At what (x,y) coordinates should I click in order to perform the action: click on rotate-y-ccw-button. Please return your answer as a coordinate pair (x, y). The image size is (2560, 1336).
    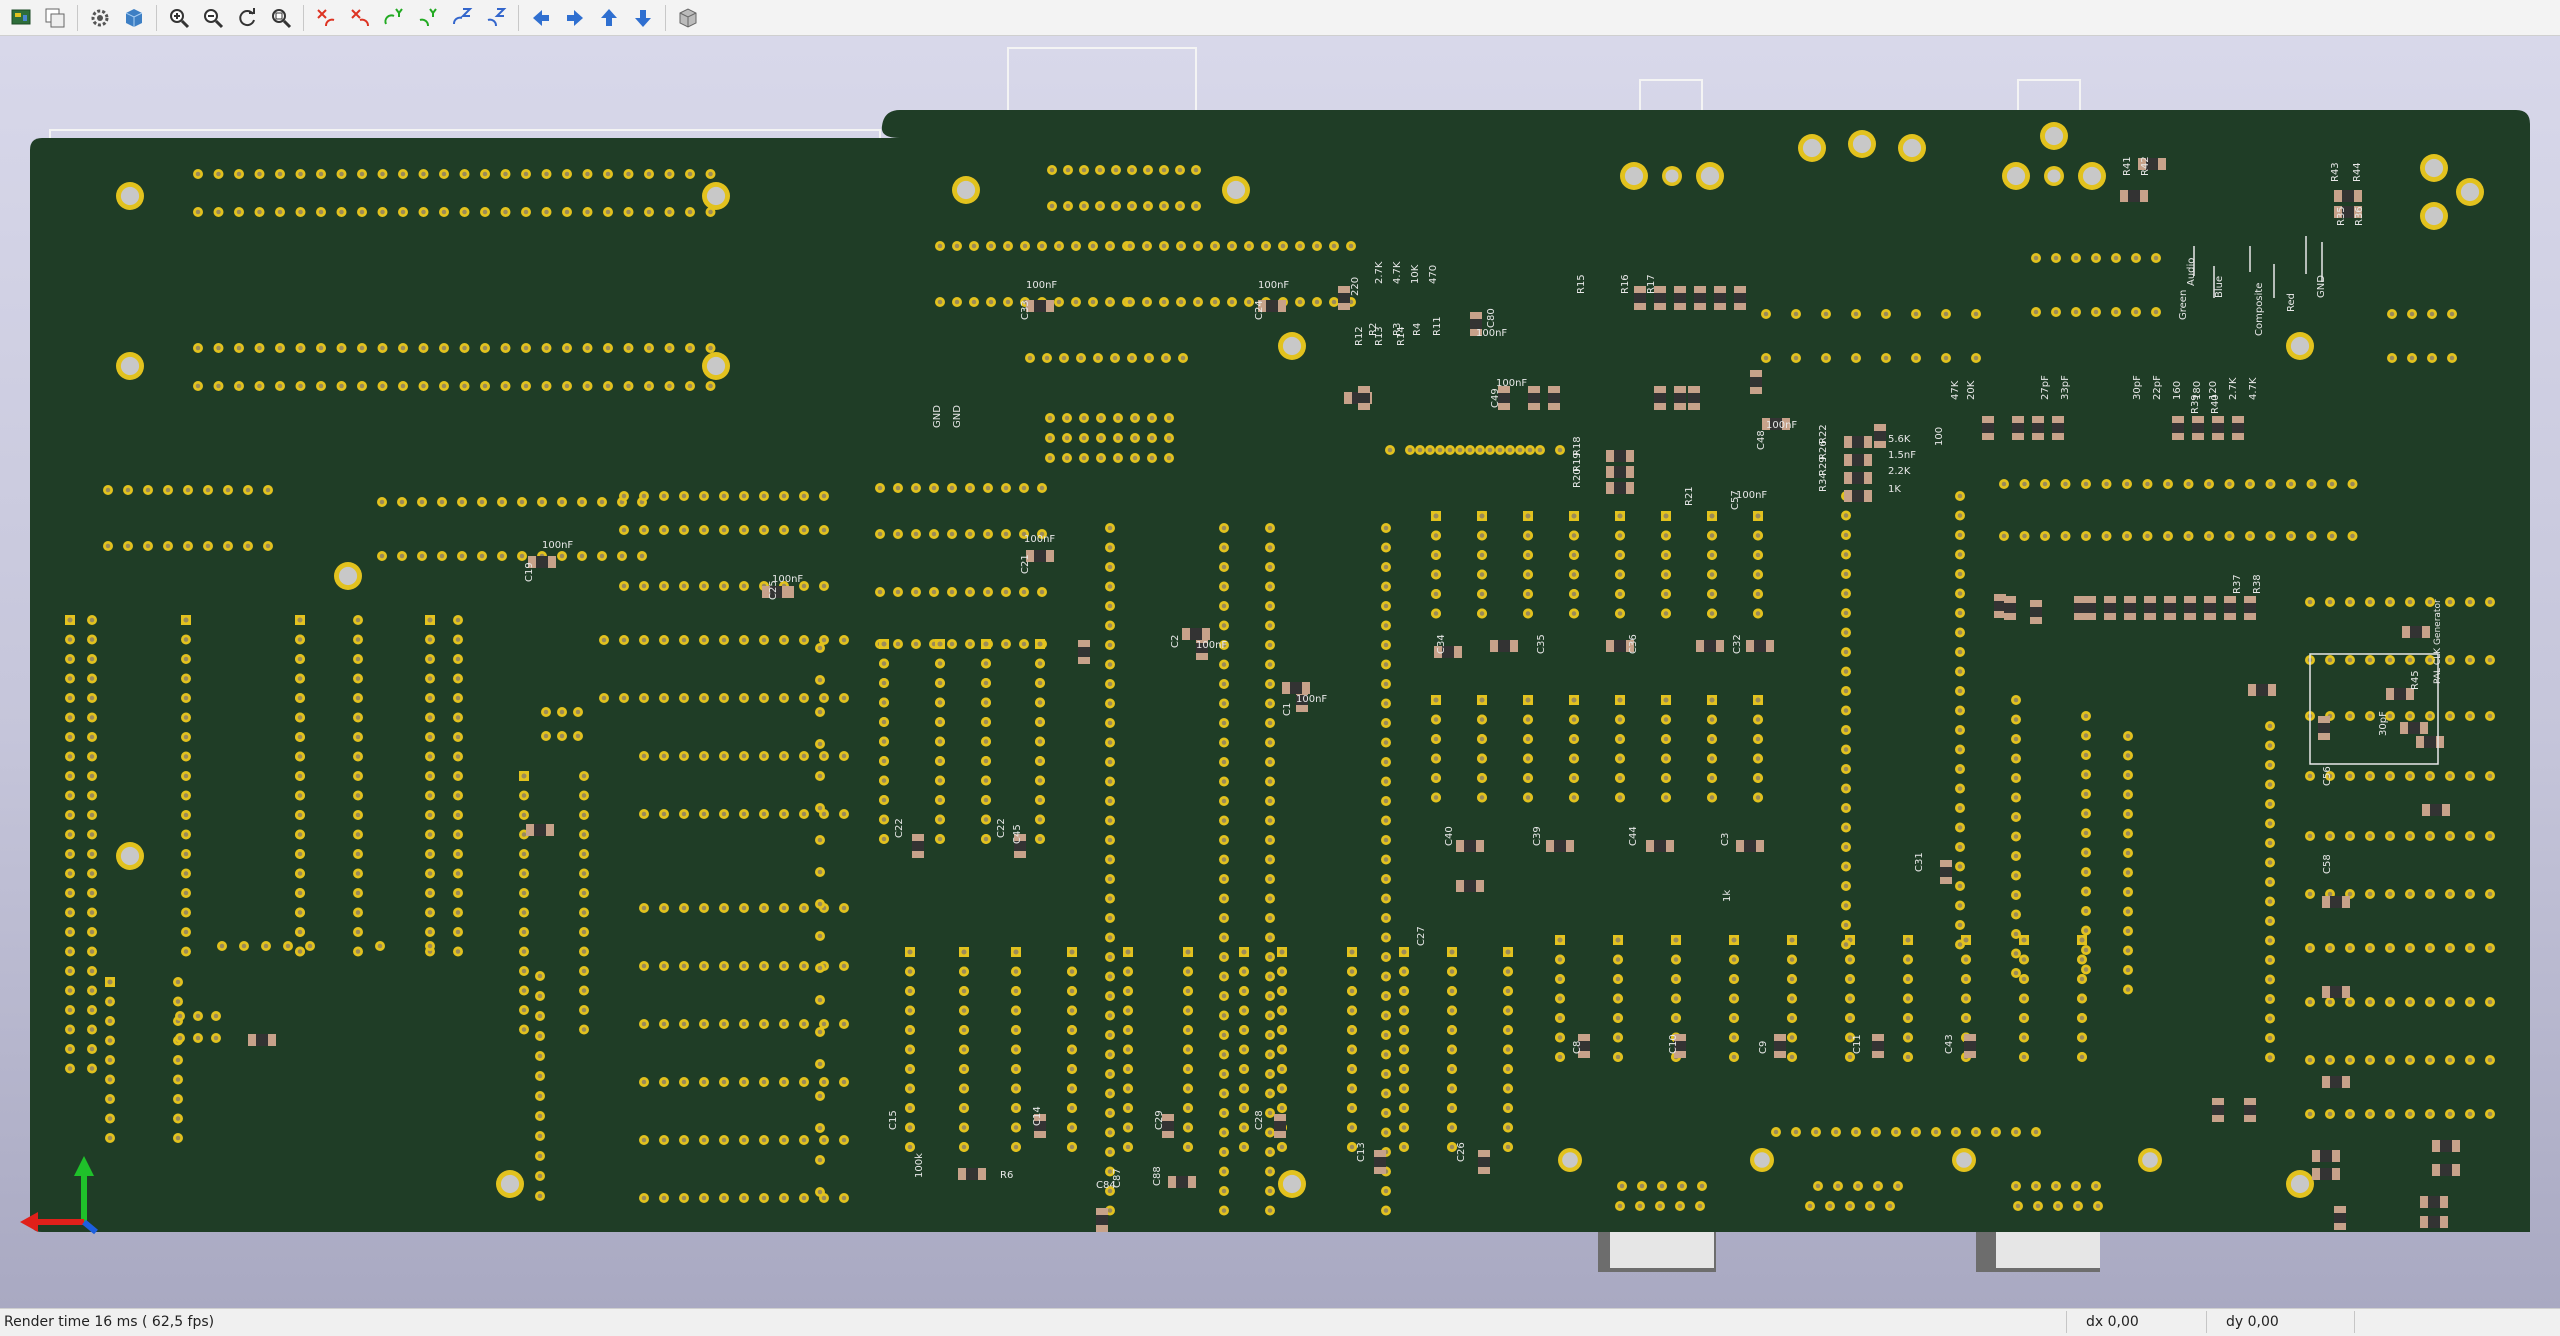
    Looking at the image, I should click on (428, 18).